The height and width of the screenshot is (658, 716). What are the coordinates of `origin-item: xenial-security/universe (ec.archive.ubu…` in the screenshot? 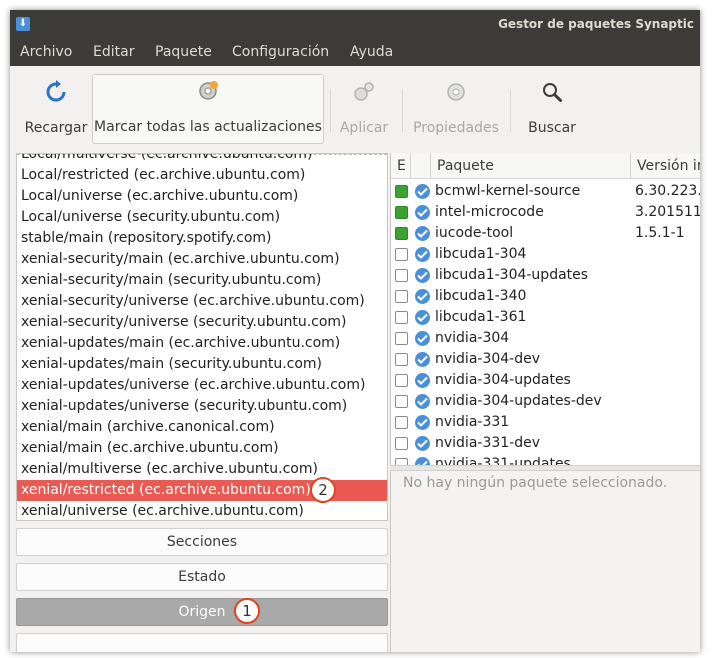 It's located at (202, 301).